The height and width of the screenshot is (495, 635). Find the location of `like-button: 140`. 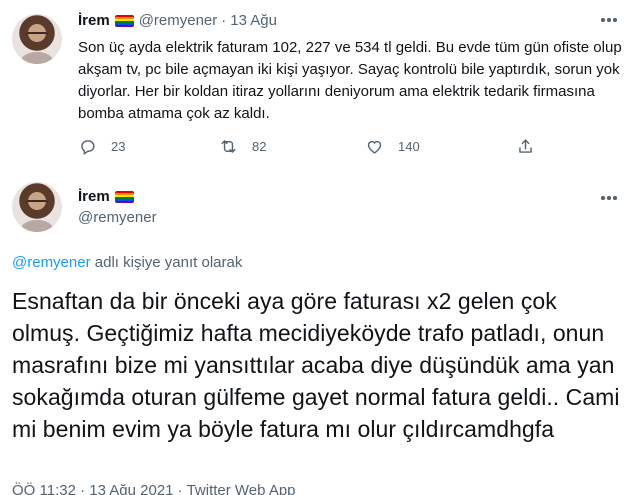

like-button: 140 is located at coordinates (392, 146).